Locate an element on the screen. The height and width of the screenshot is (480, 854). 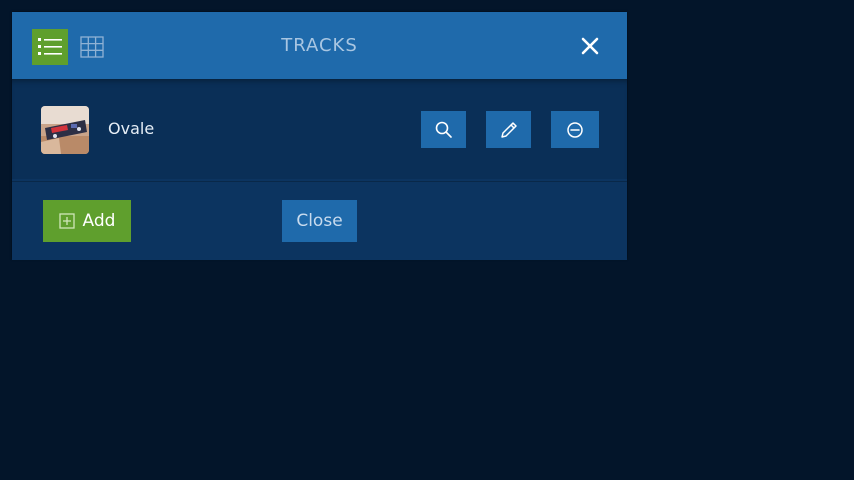
add-button-label: Add is located at coordinates (99, 221).